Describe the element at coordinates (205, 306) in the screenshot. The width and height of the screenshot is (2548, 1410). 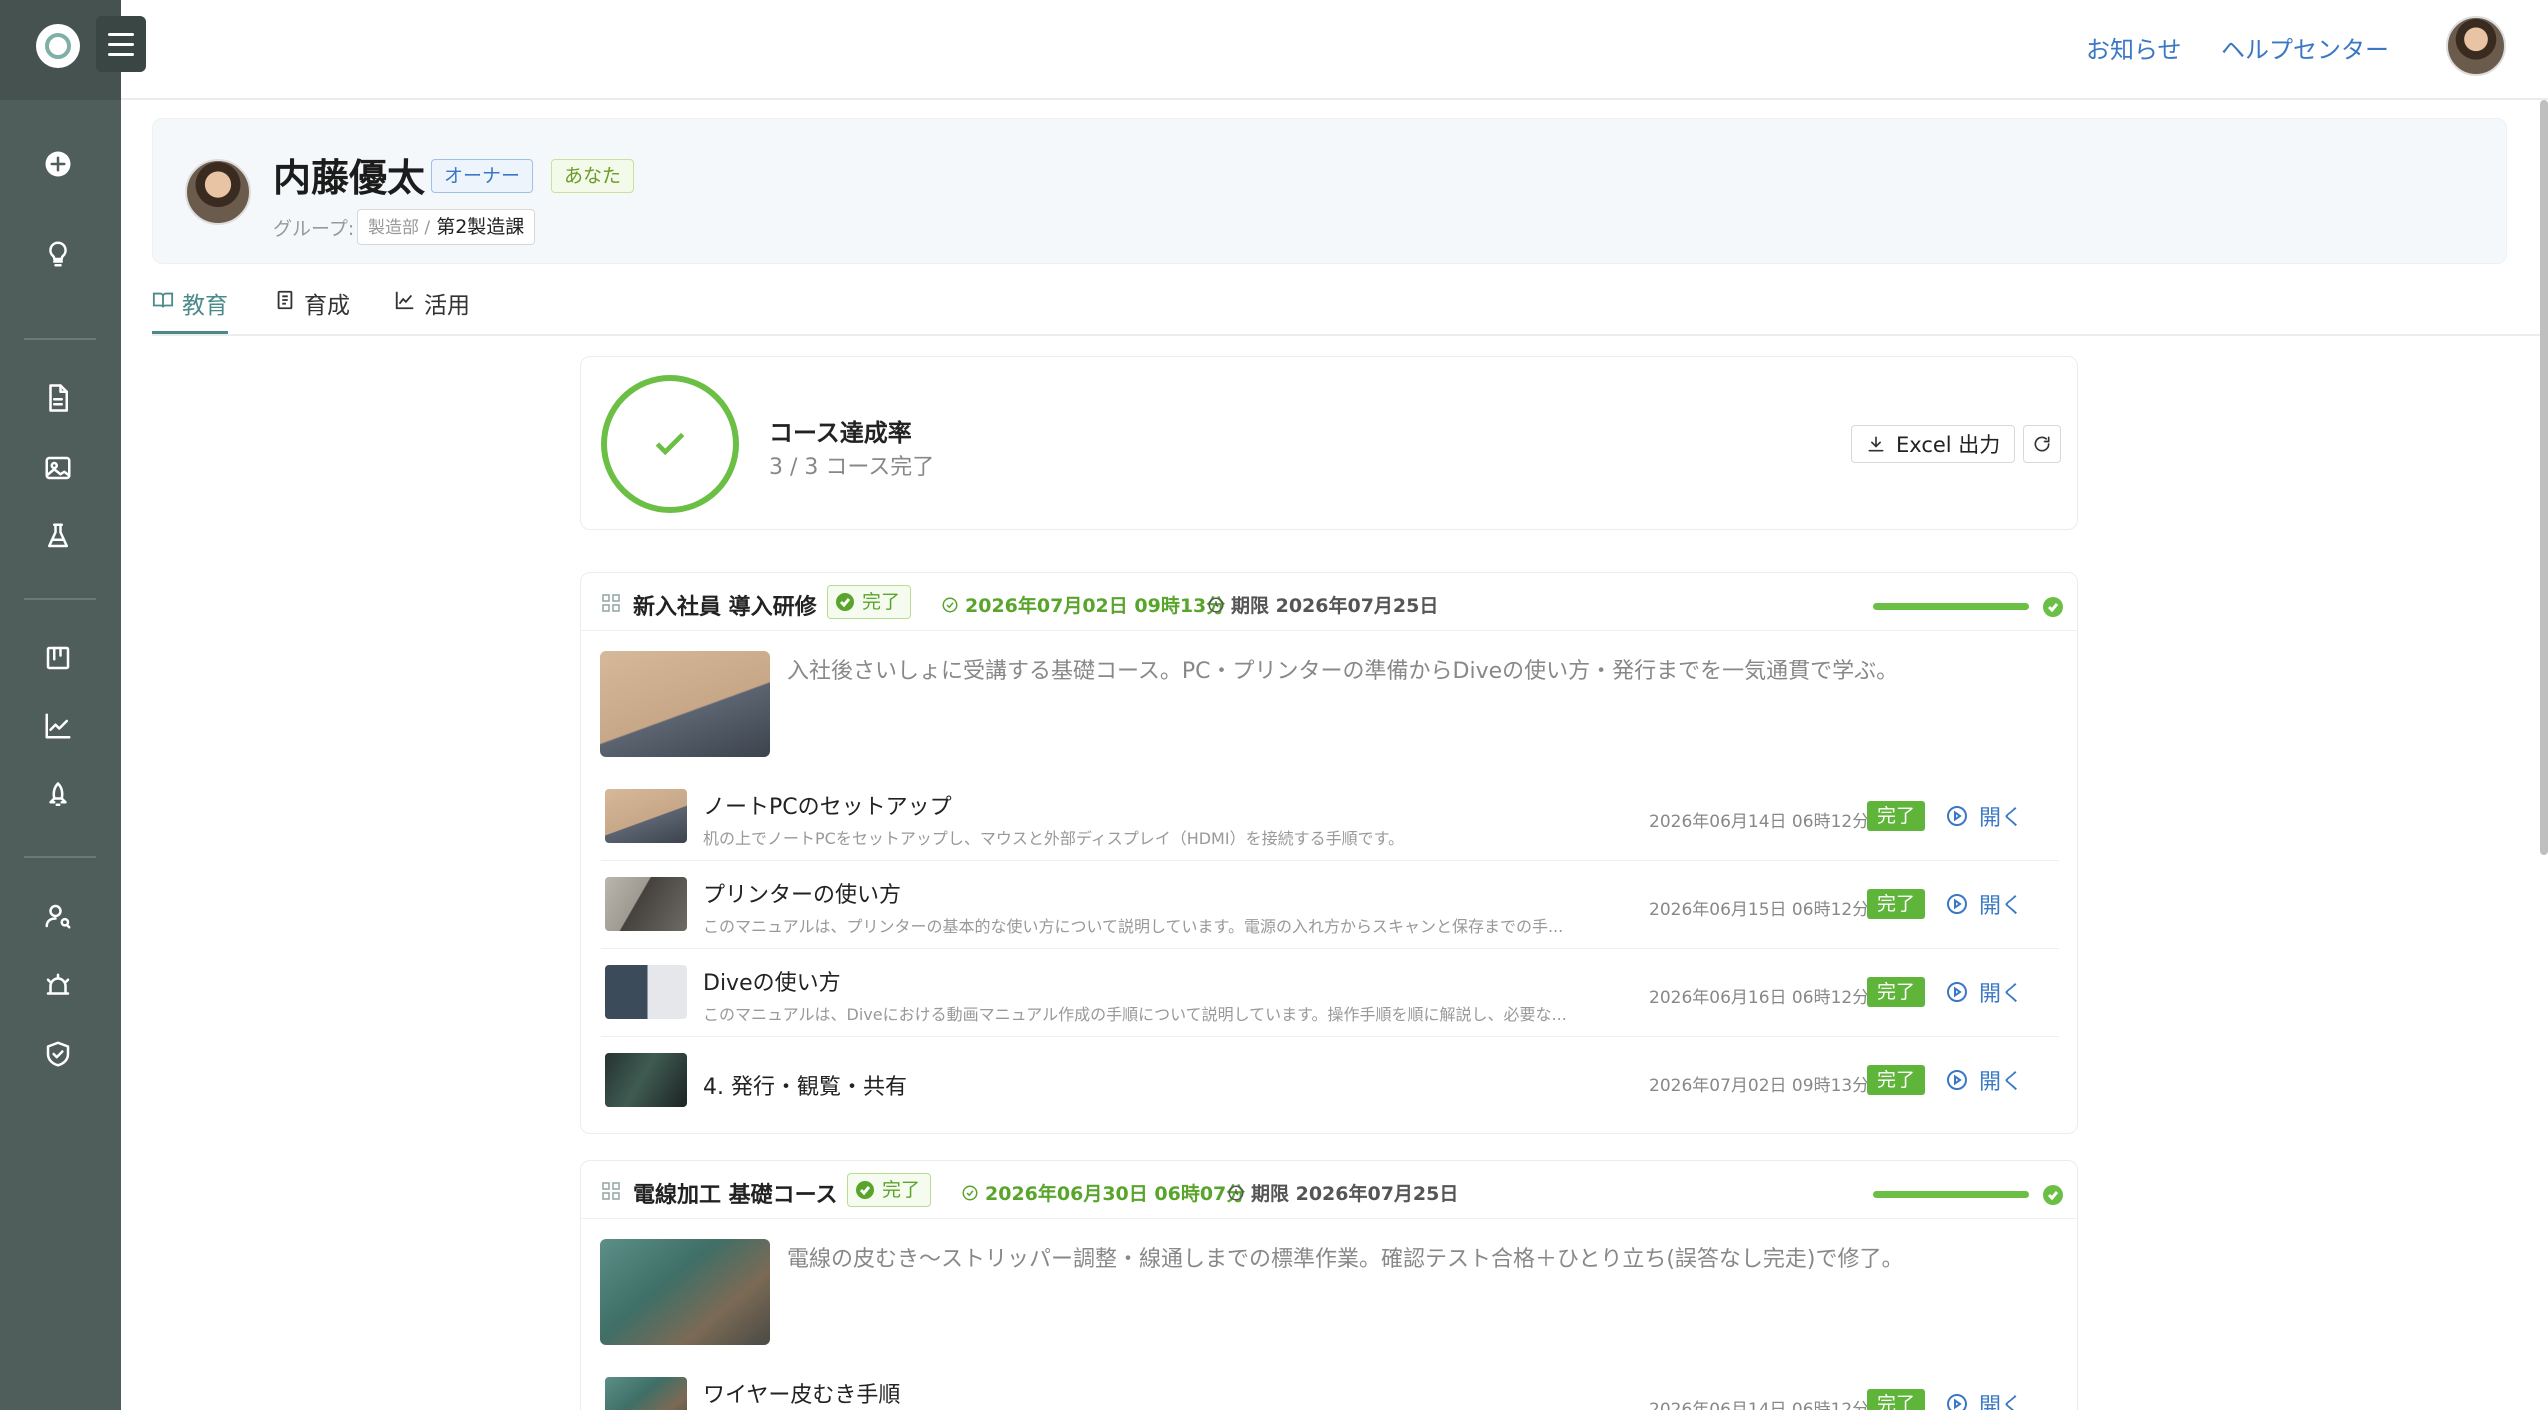
I see `tab-label: 教育` at that location.